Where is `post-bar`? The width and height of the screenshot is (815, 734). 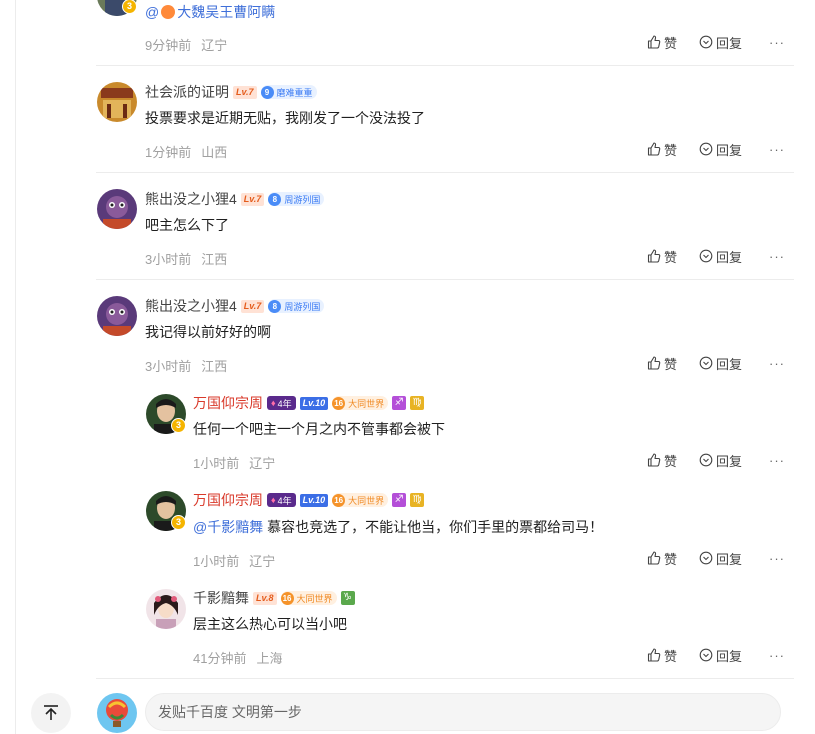 post-bar is located at coordinates (407, 707).